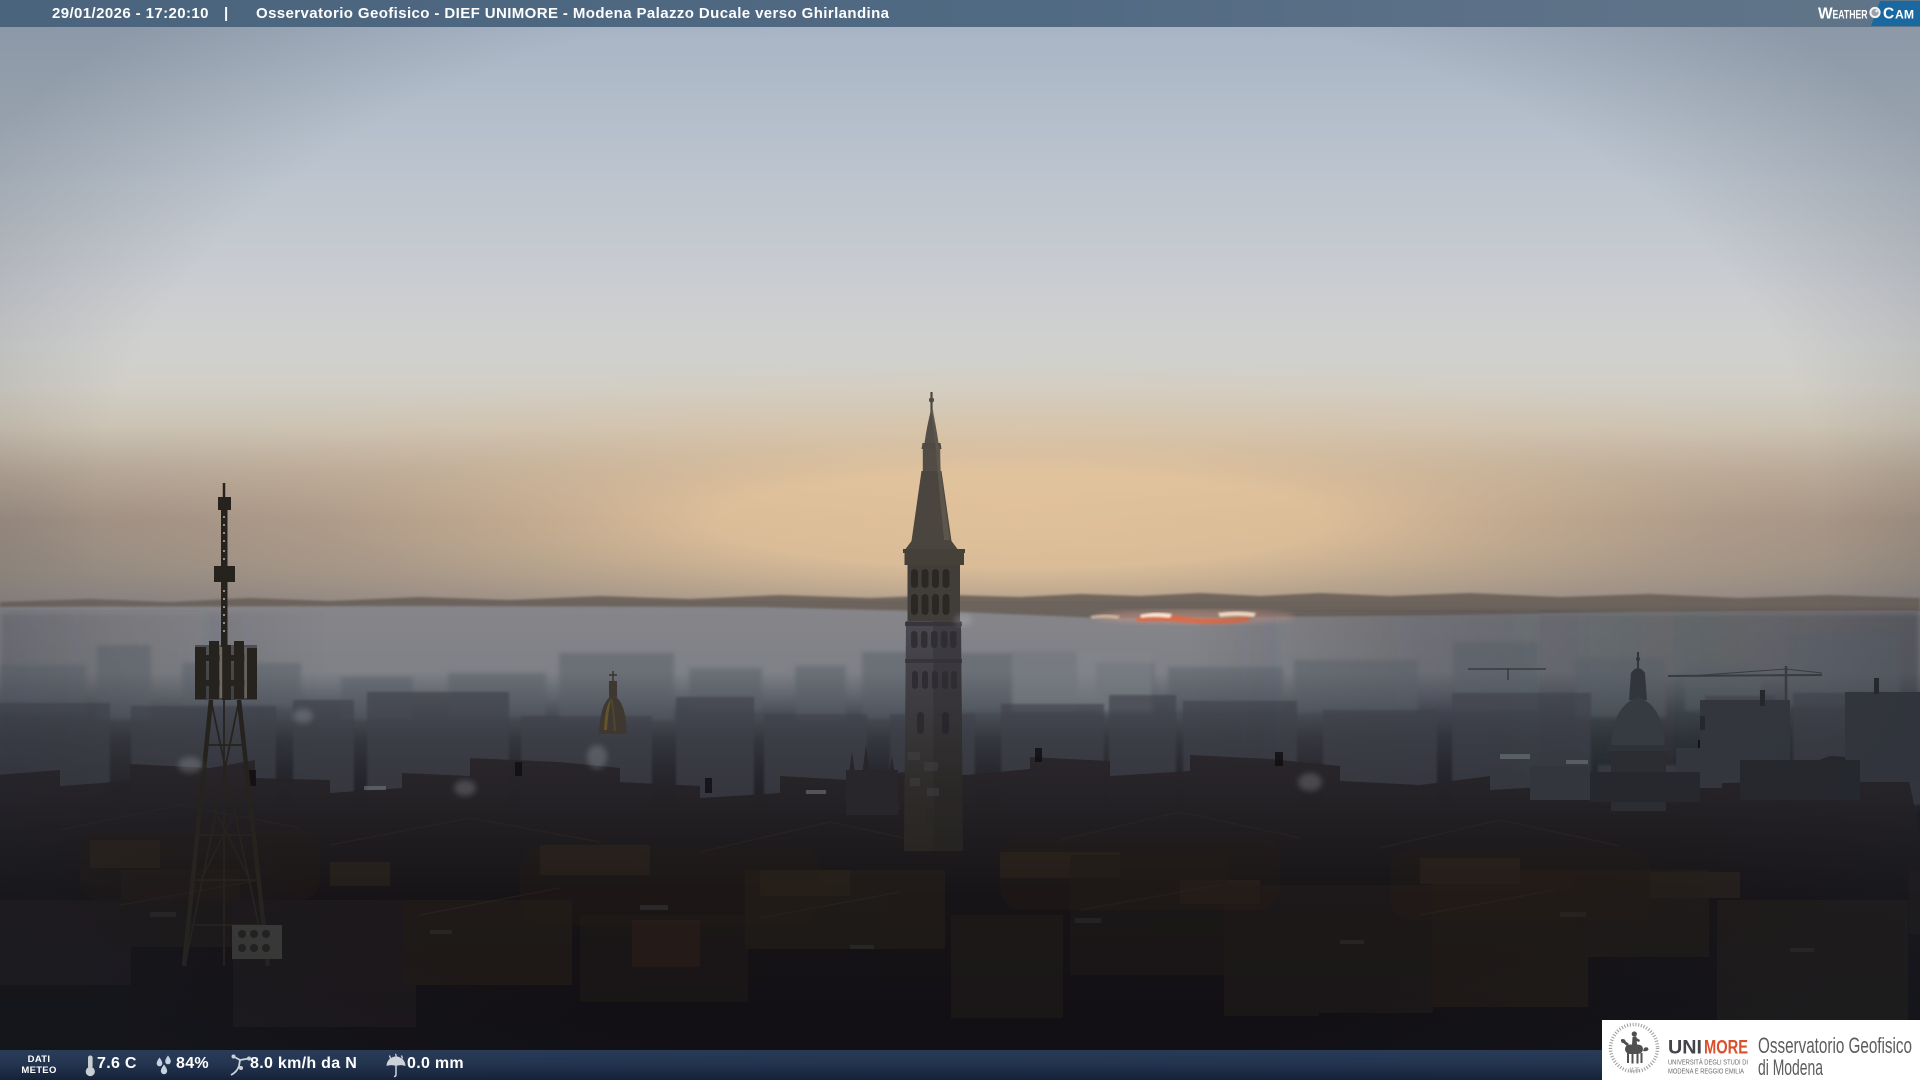  I want to click on svg-text: di Modena, so click(1790, 1067).